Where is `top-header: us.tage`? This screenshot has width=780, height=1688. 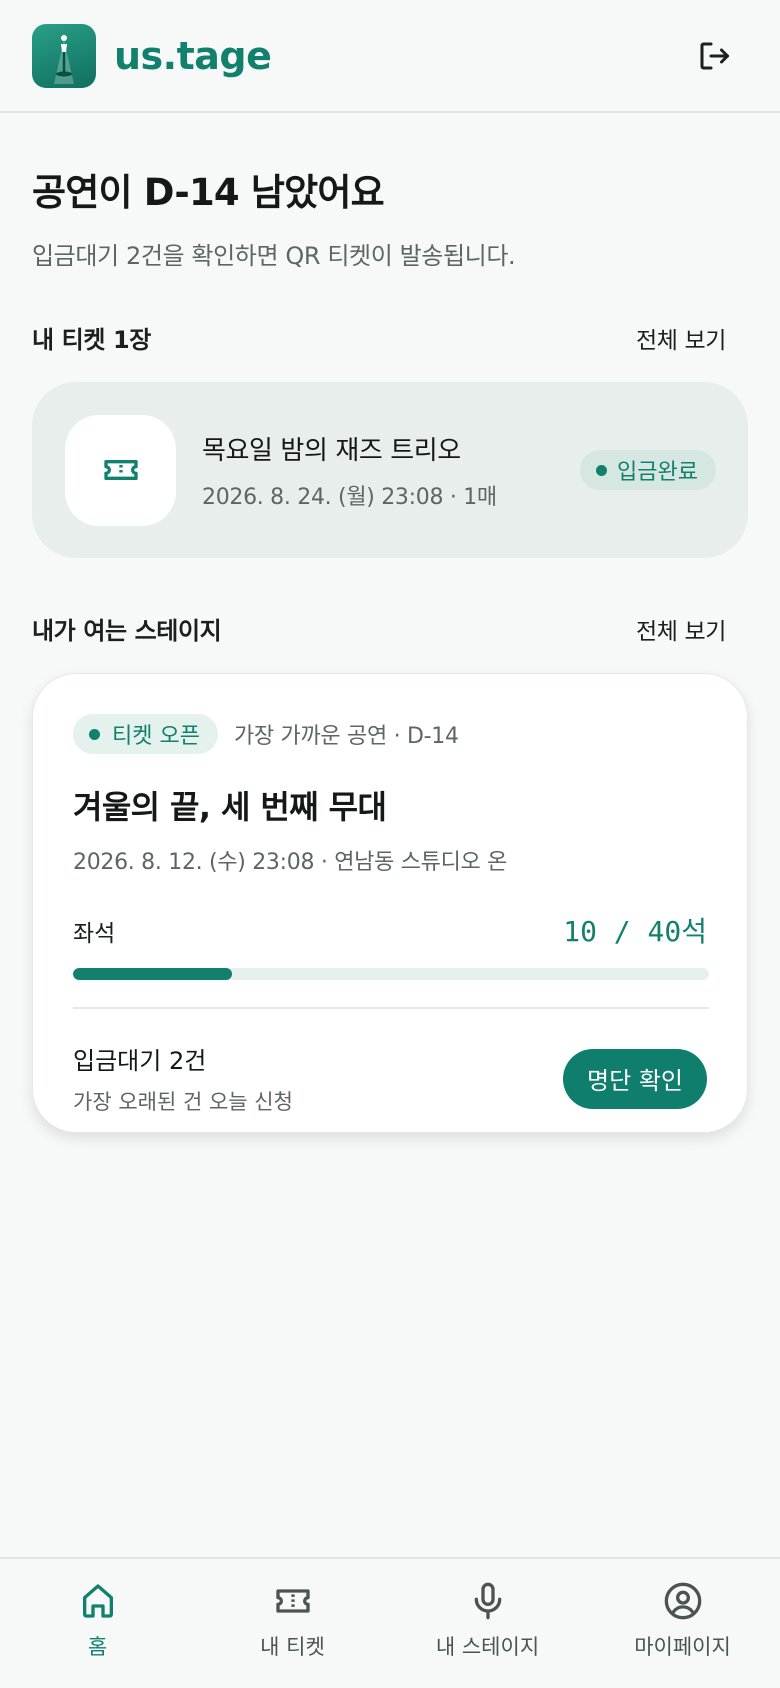
top-header: us.tage is located at coordinates (390, 56).